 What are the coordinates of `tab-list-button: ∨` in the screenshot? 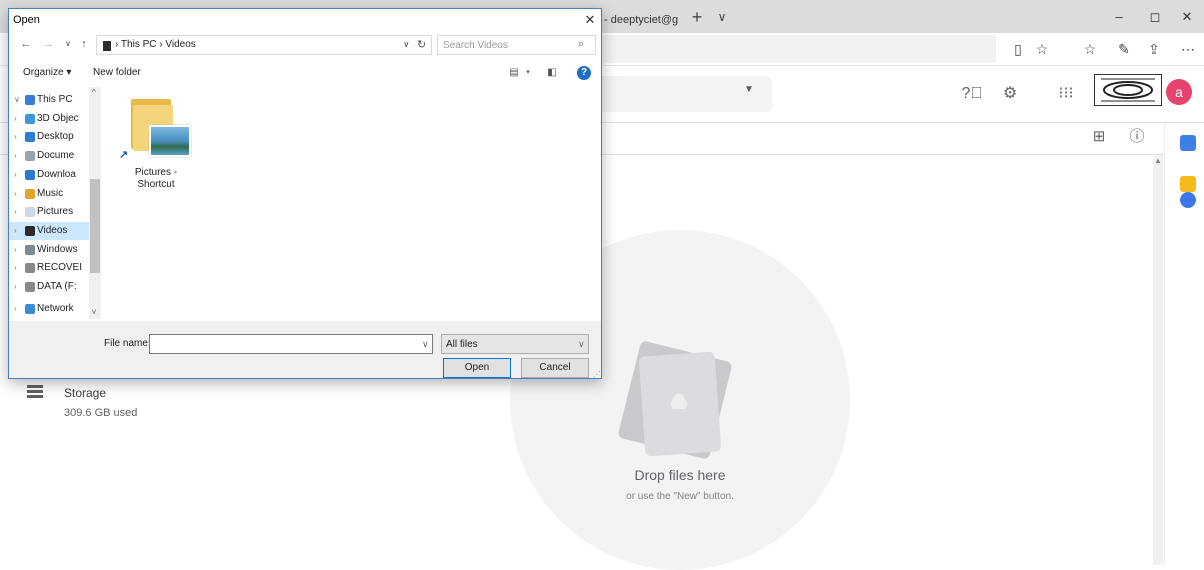 It's located at (722, 17).